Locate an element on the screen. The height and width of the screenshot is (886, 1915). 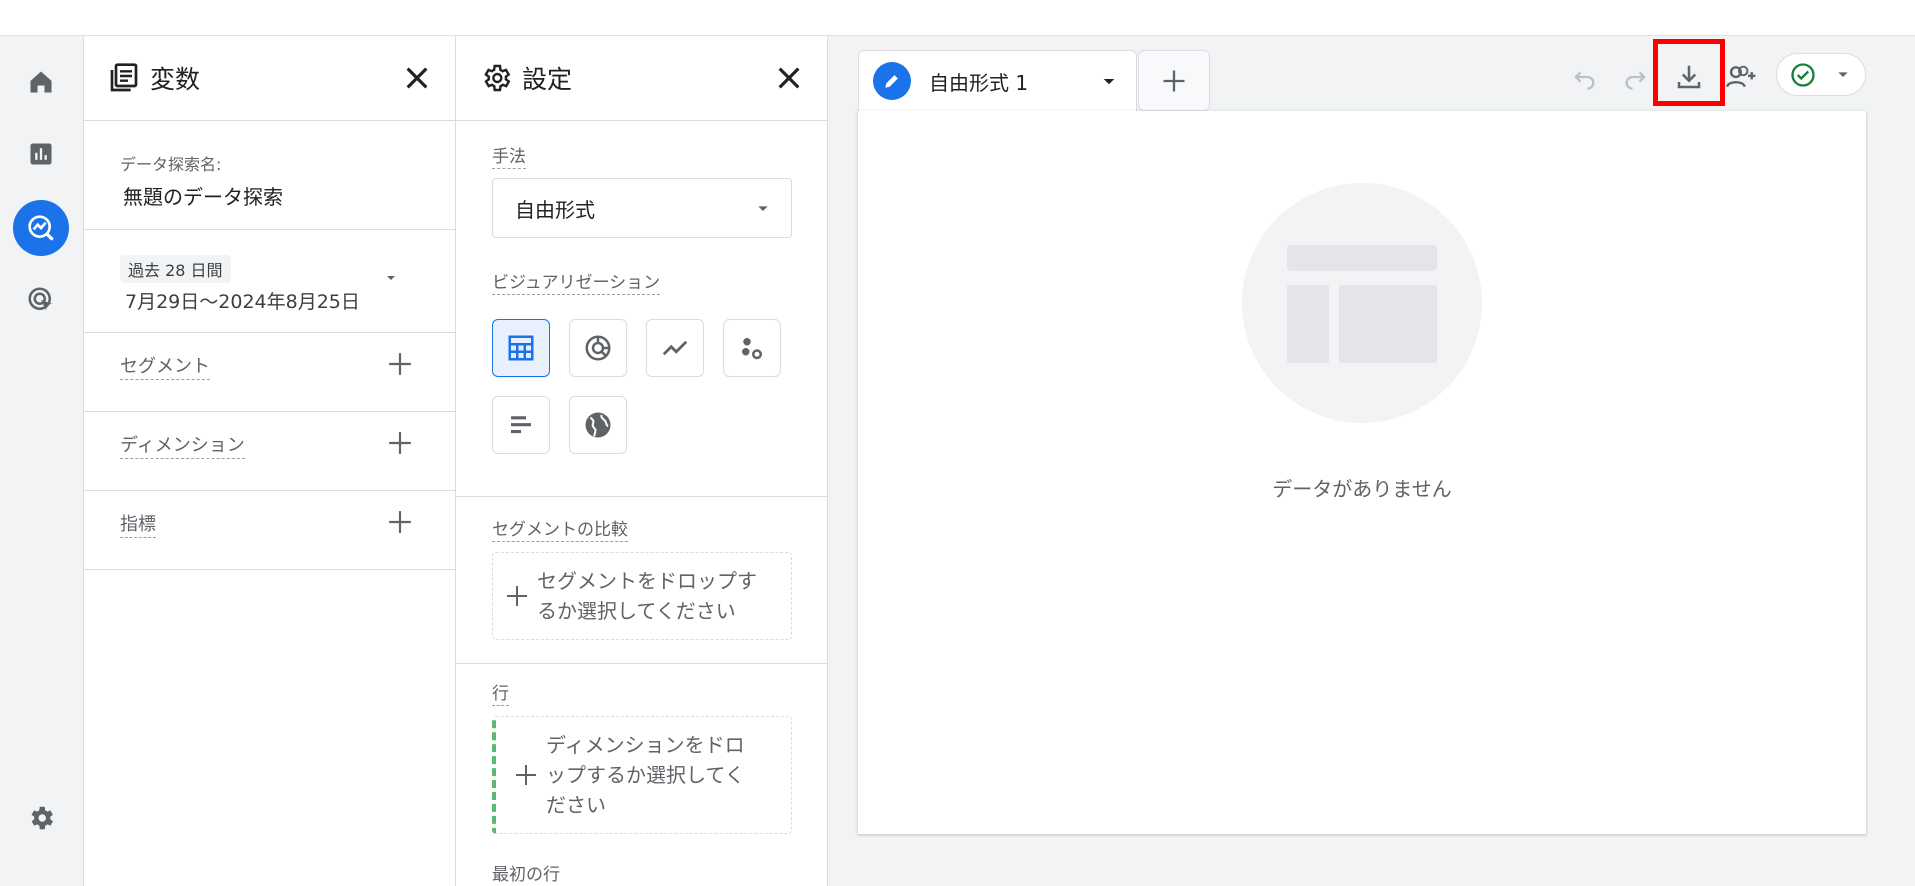
rows-drop-zone: ディメンションをドロ ップするか選択してく ださい is located at coordinates (642, 775).